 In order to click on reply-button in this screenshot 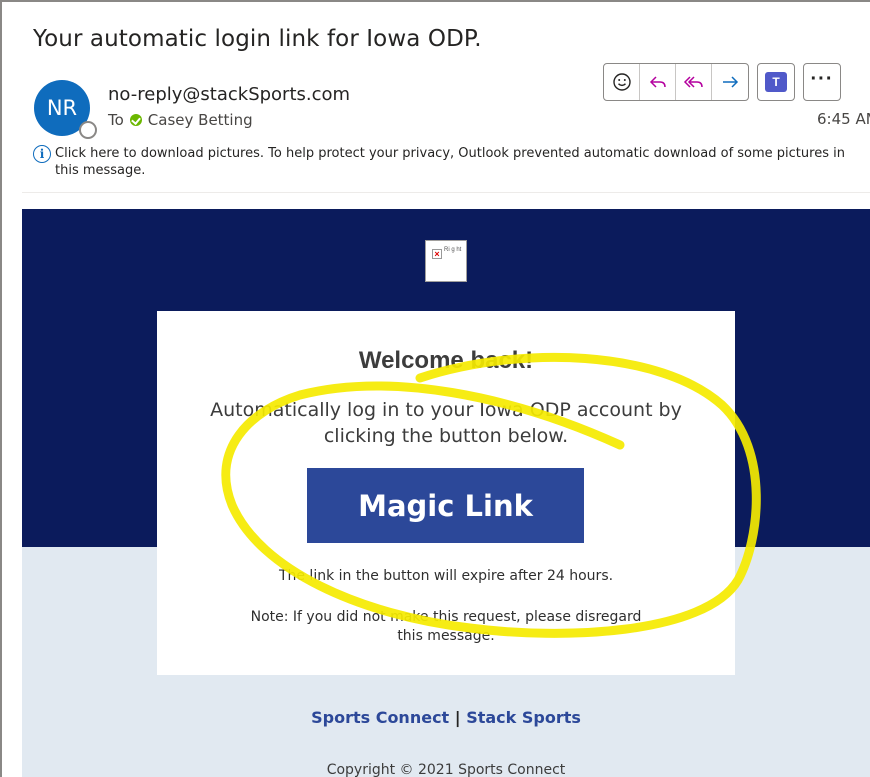, I will do `click(658, 82)`.